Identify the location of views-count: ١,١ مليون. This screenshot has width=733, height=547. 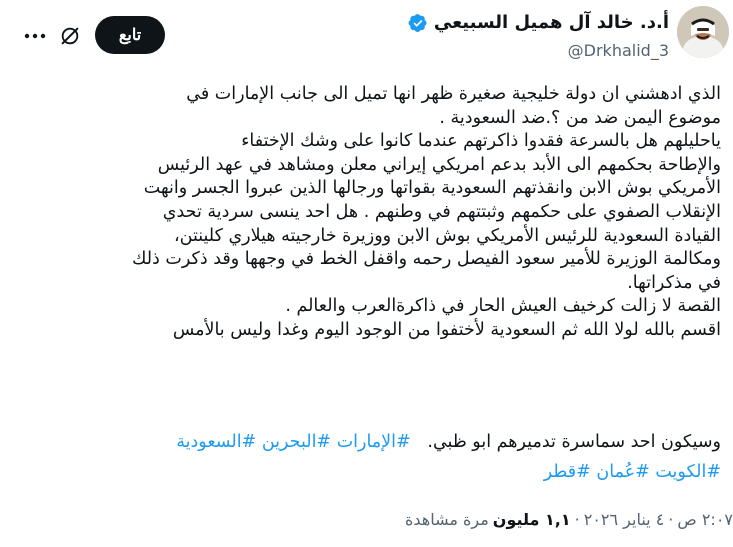
(531, 519).